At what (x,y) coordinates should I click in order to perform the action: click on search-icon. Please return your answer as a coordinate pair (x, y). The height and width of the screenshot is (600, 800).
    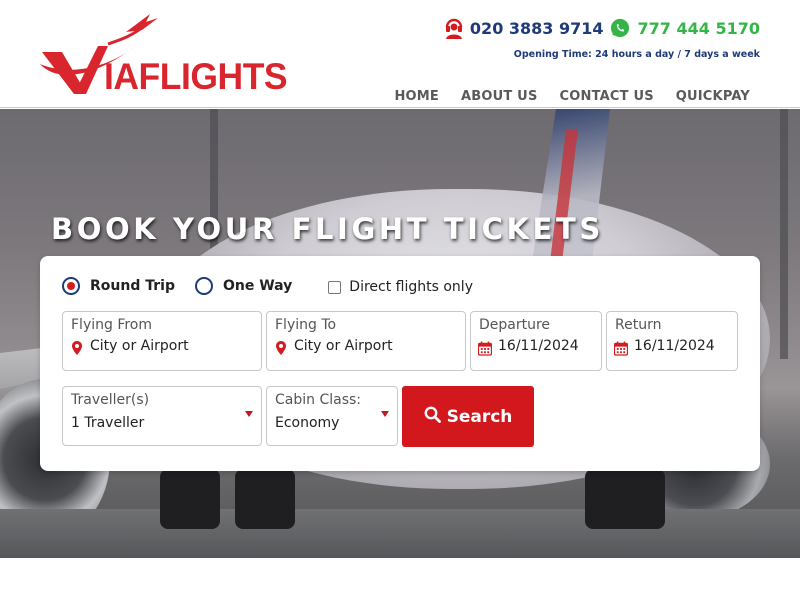
    Looking at the image, I should click on (432, 417).